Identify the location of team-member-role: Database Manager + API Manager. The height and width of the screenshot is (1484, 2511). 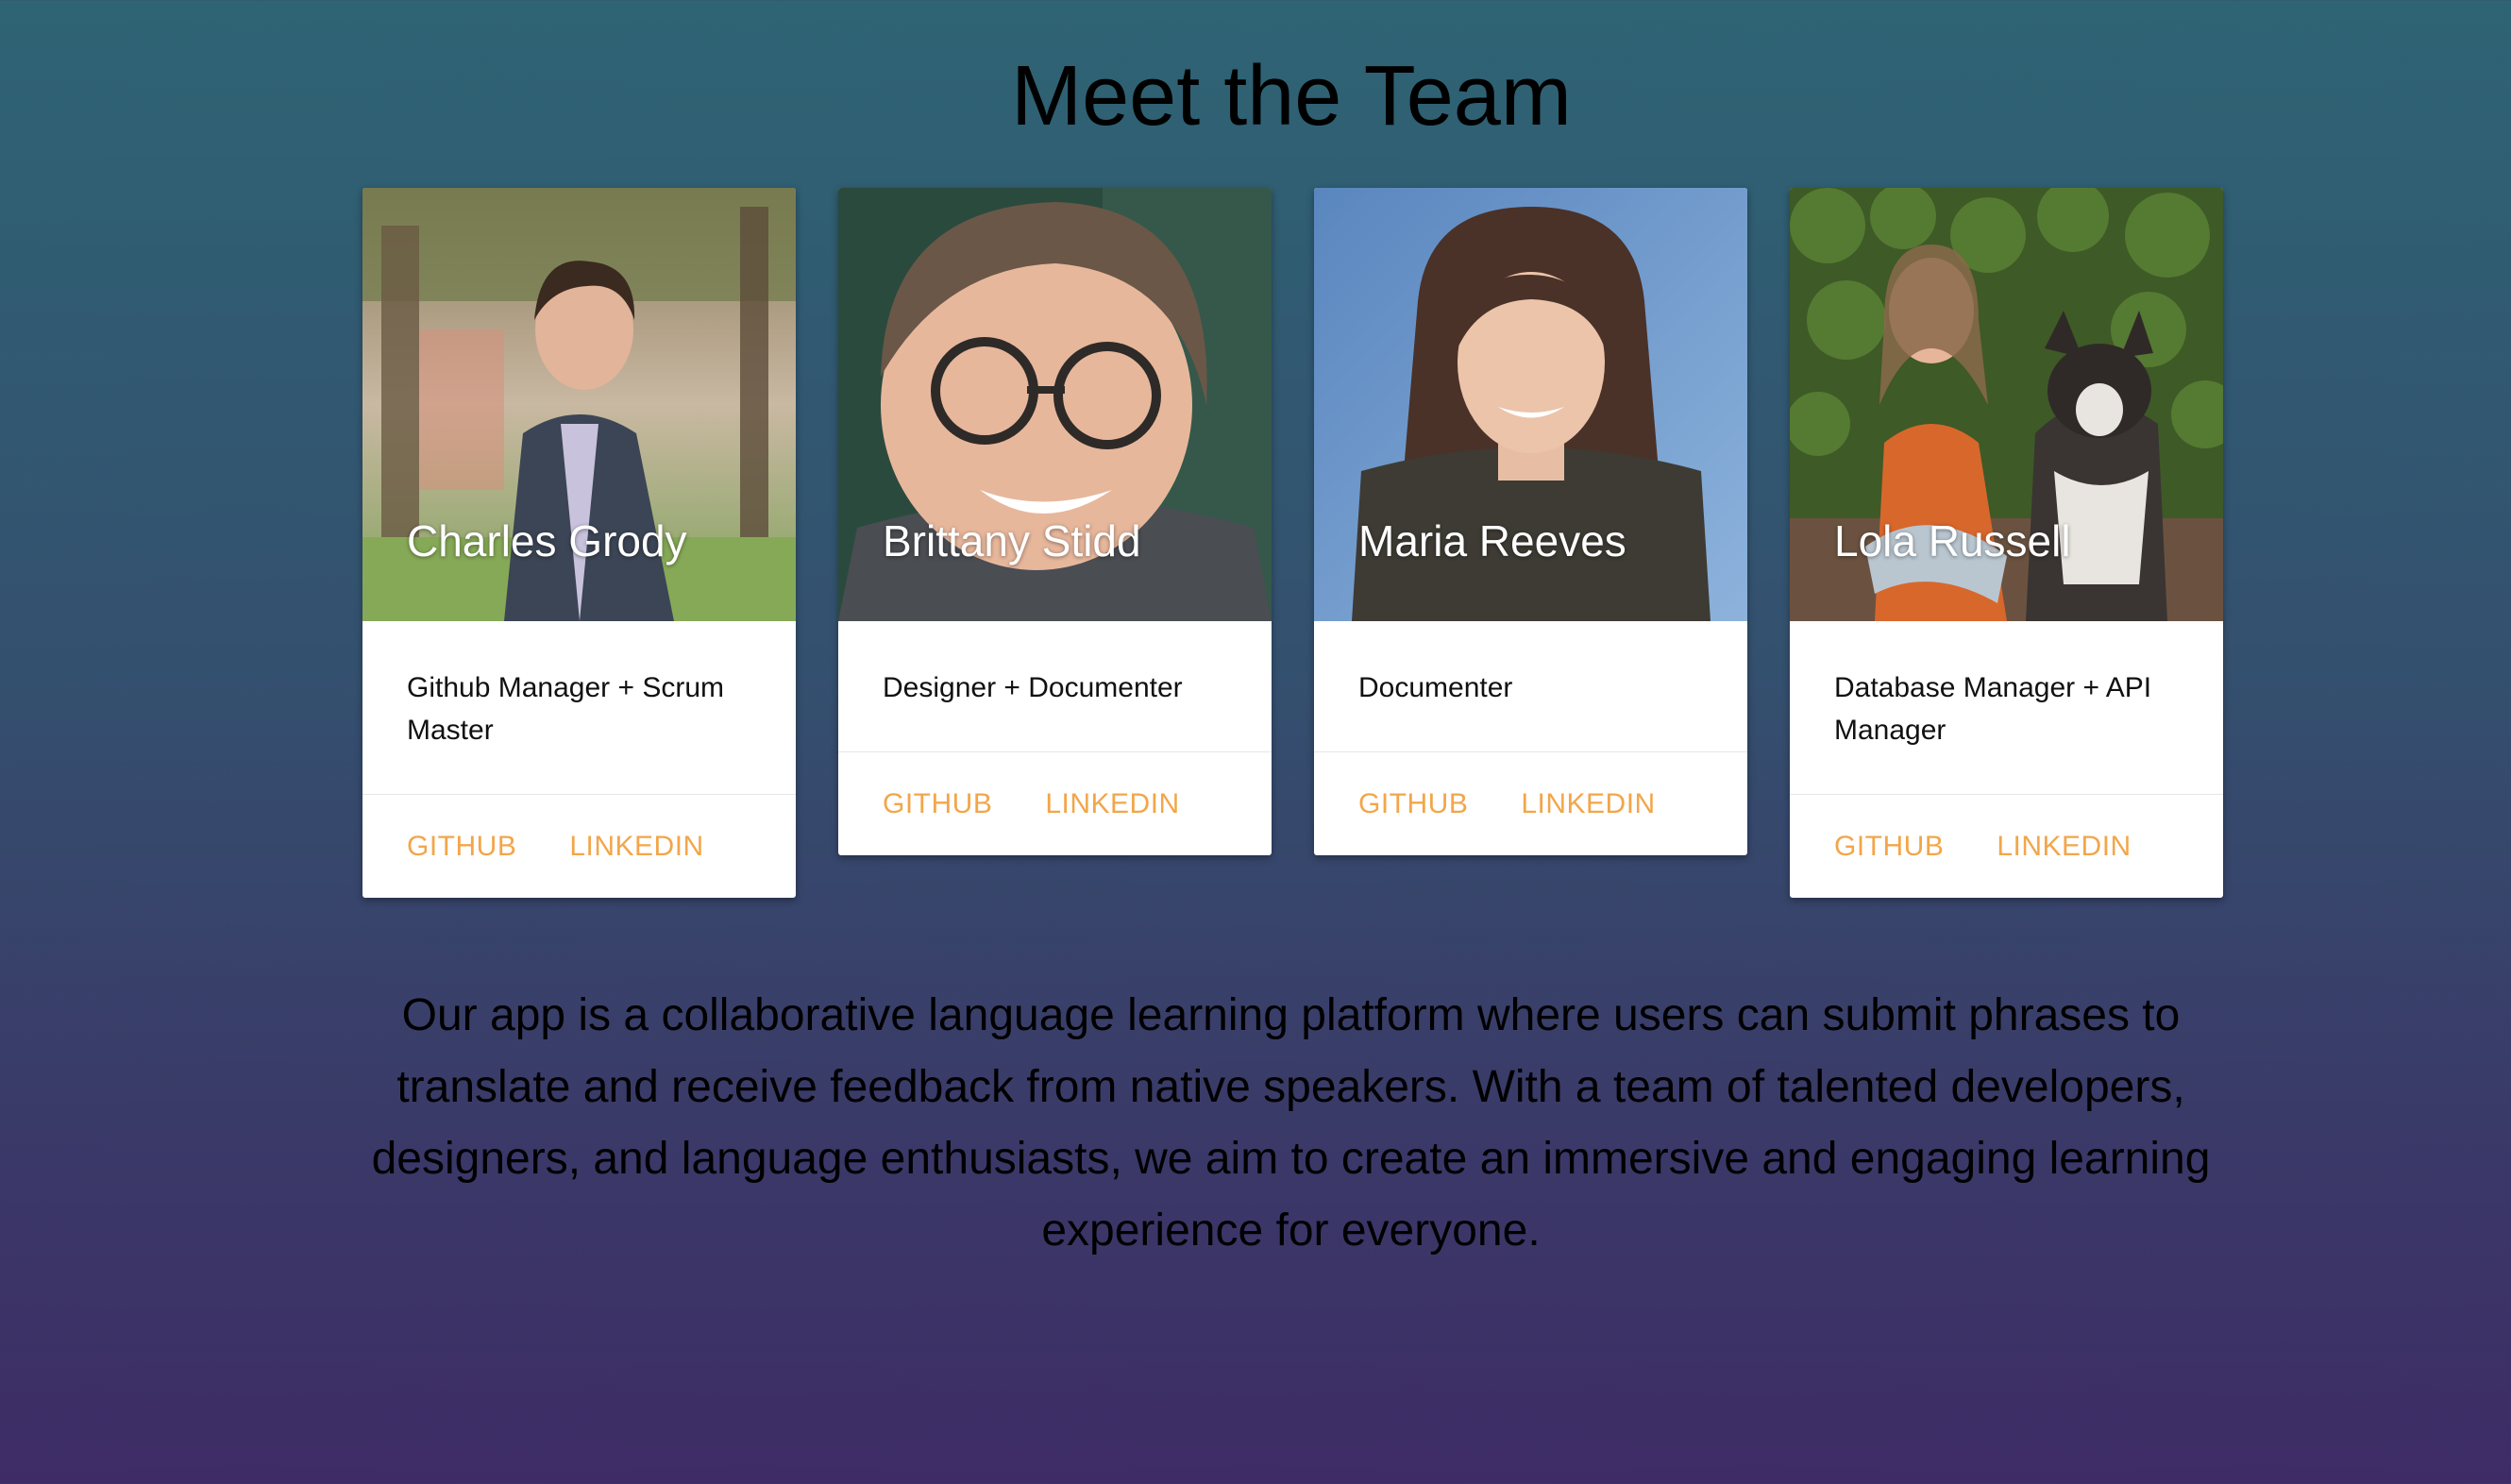
(2006, 708).